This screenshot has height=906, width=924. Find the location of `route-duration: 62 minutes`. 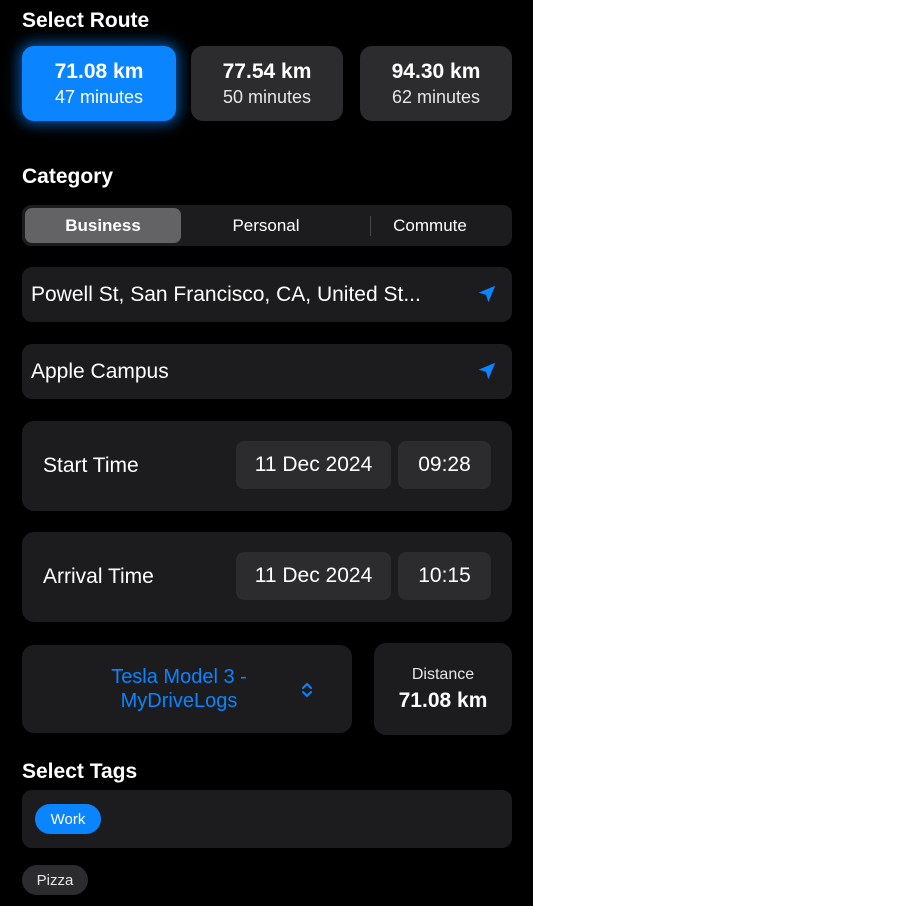

route-duration: 62 minutes is located at coordinates (436, 96).